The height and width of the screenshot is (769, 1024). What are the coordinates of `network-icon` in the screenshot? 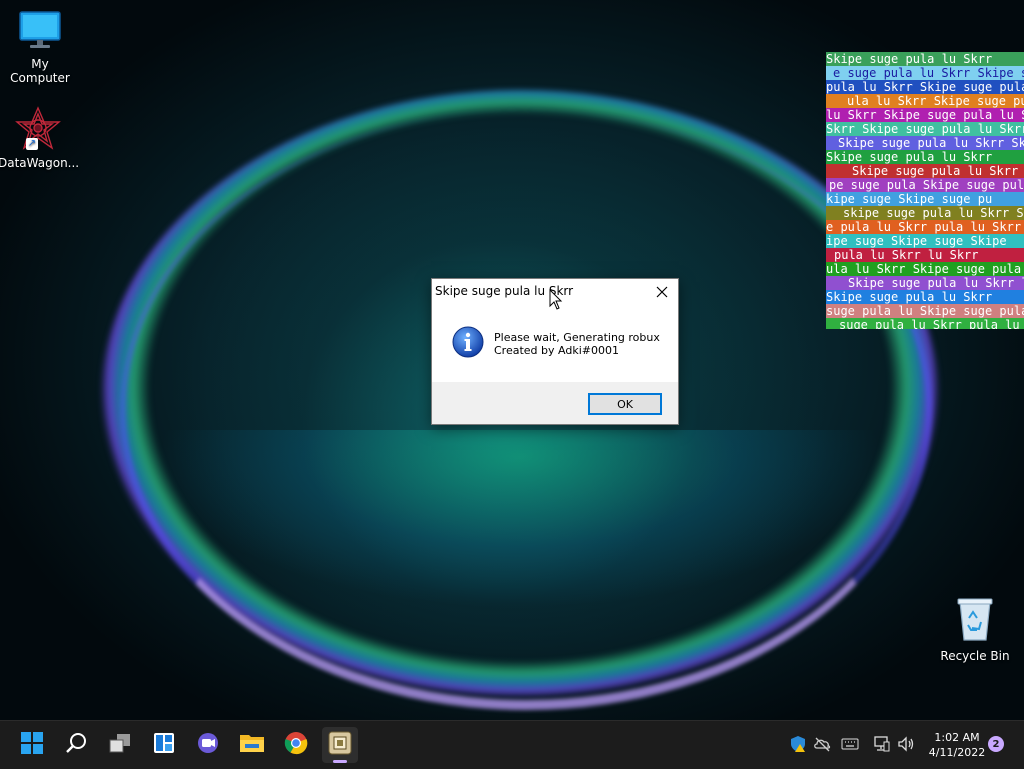 It's located at (881, 744).